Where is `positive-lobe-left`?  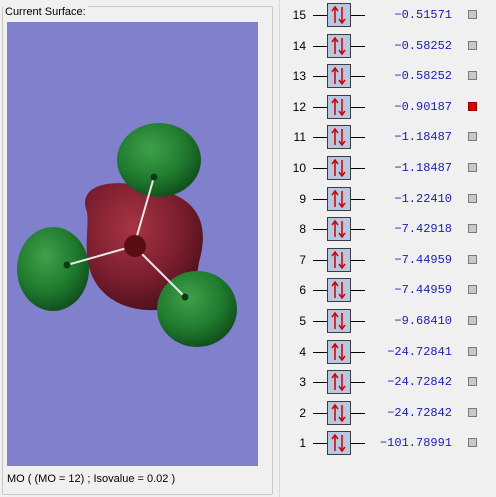
positive-lobe-left is located at coordinates (53, 269).